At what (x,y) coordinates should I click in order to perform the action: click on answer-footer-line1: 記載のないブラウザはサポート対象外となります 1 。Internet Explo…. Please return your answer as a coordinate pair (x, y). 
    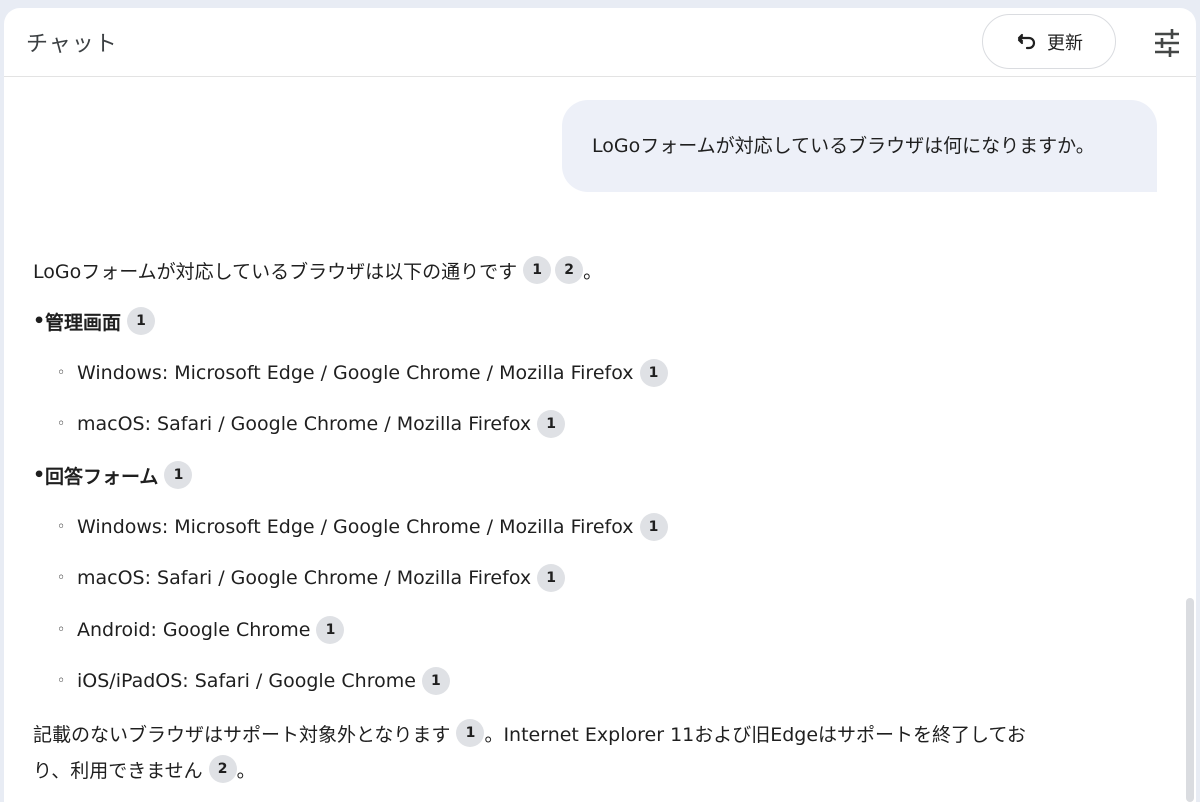
    Looking at the image, I should click on (529, 733).